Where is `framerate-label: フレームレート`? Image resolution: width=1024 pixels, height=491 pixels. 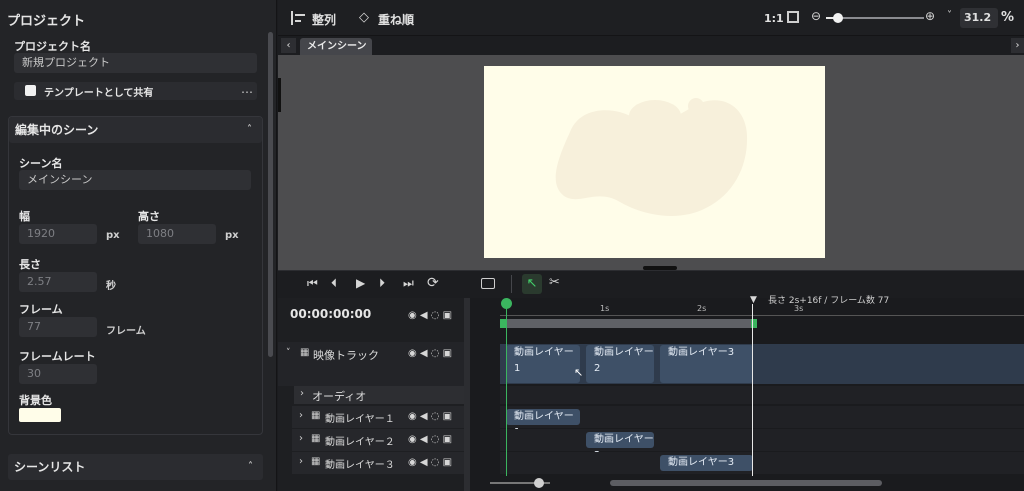 framerate-label: フレームレート is located at coordinates (57, 356).